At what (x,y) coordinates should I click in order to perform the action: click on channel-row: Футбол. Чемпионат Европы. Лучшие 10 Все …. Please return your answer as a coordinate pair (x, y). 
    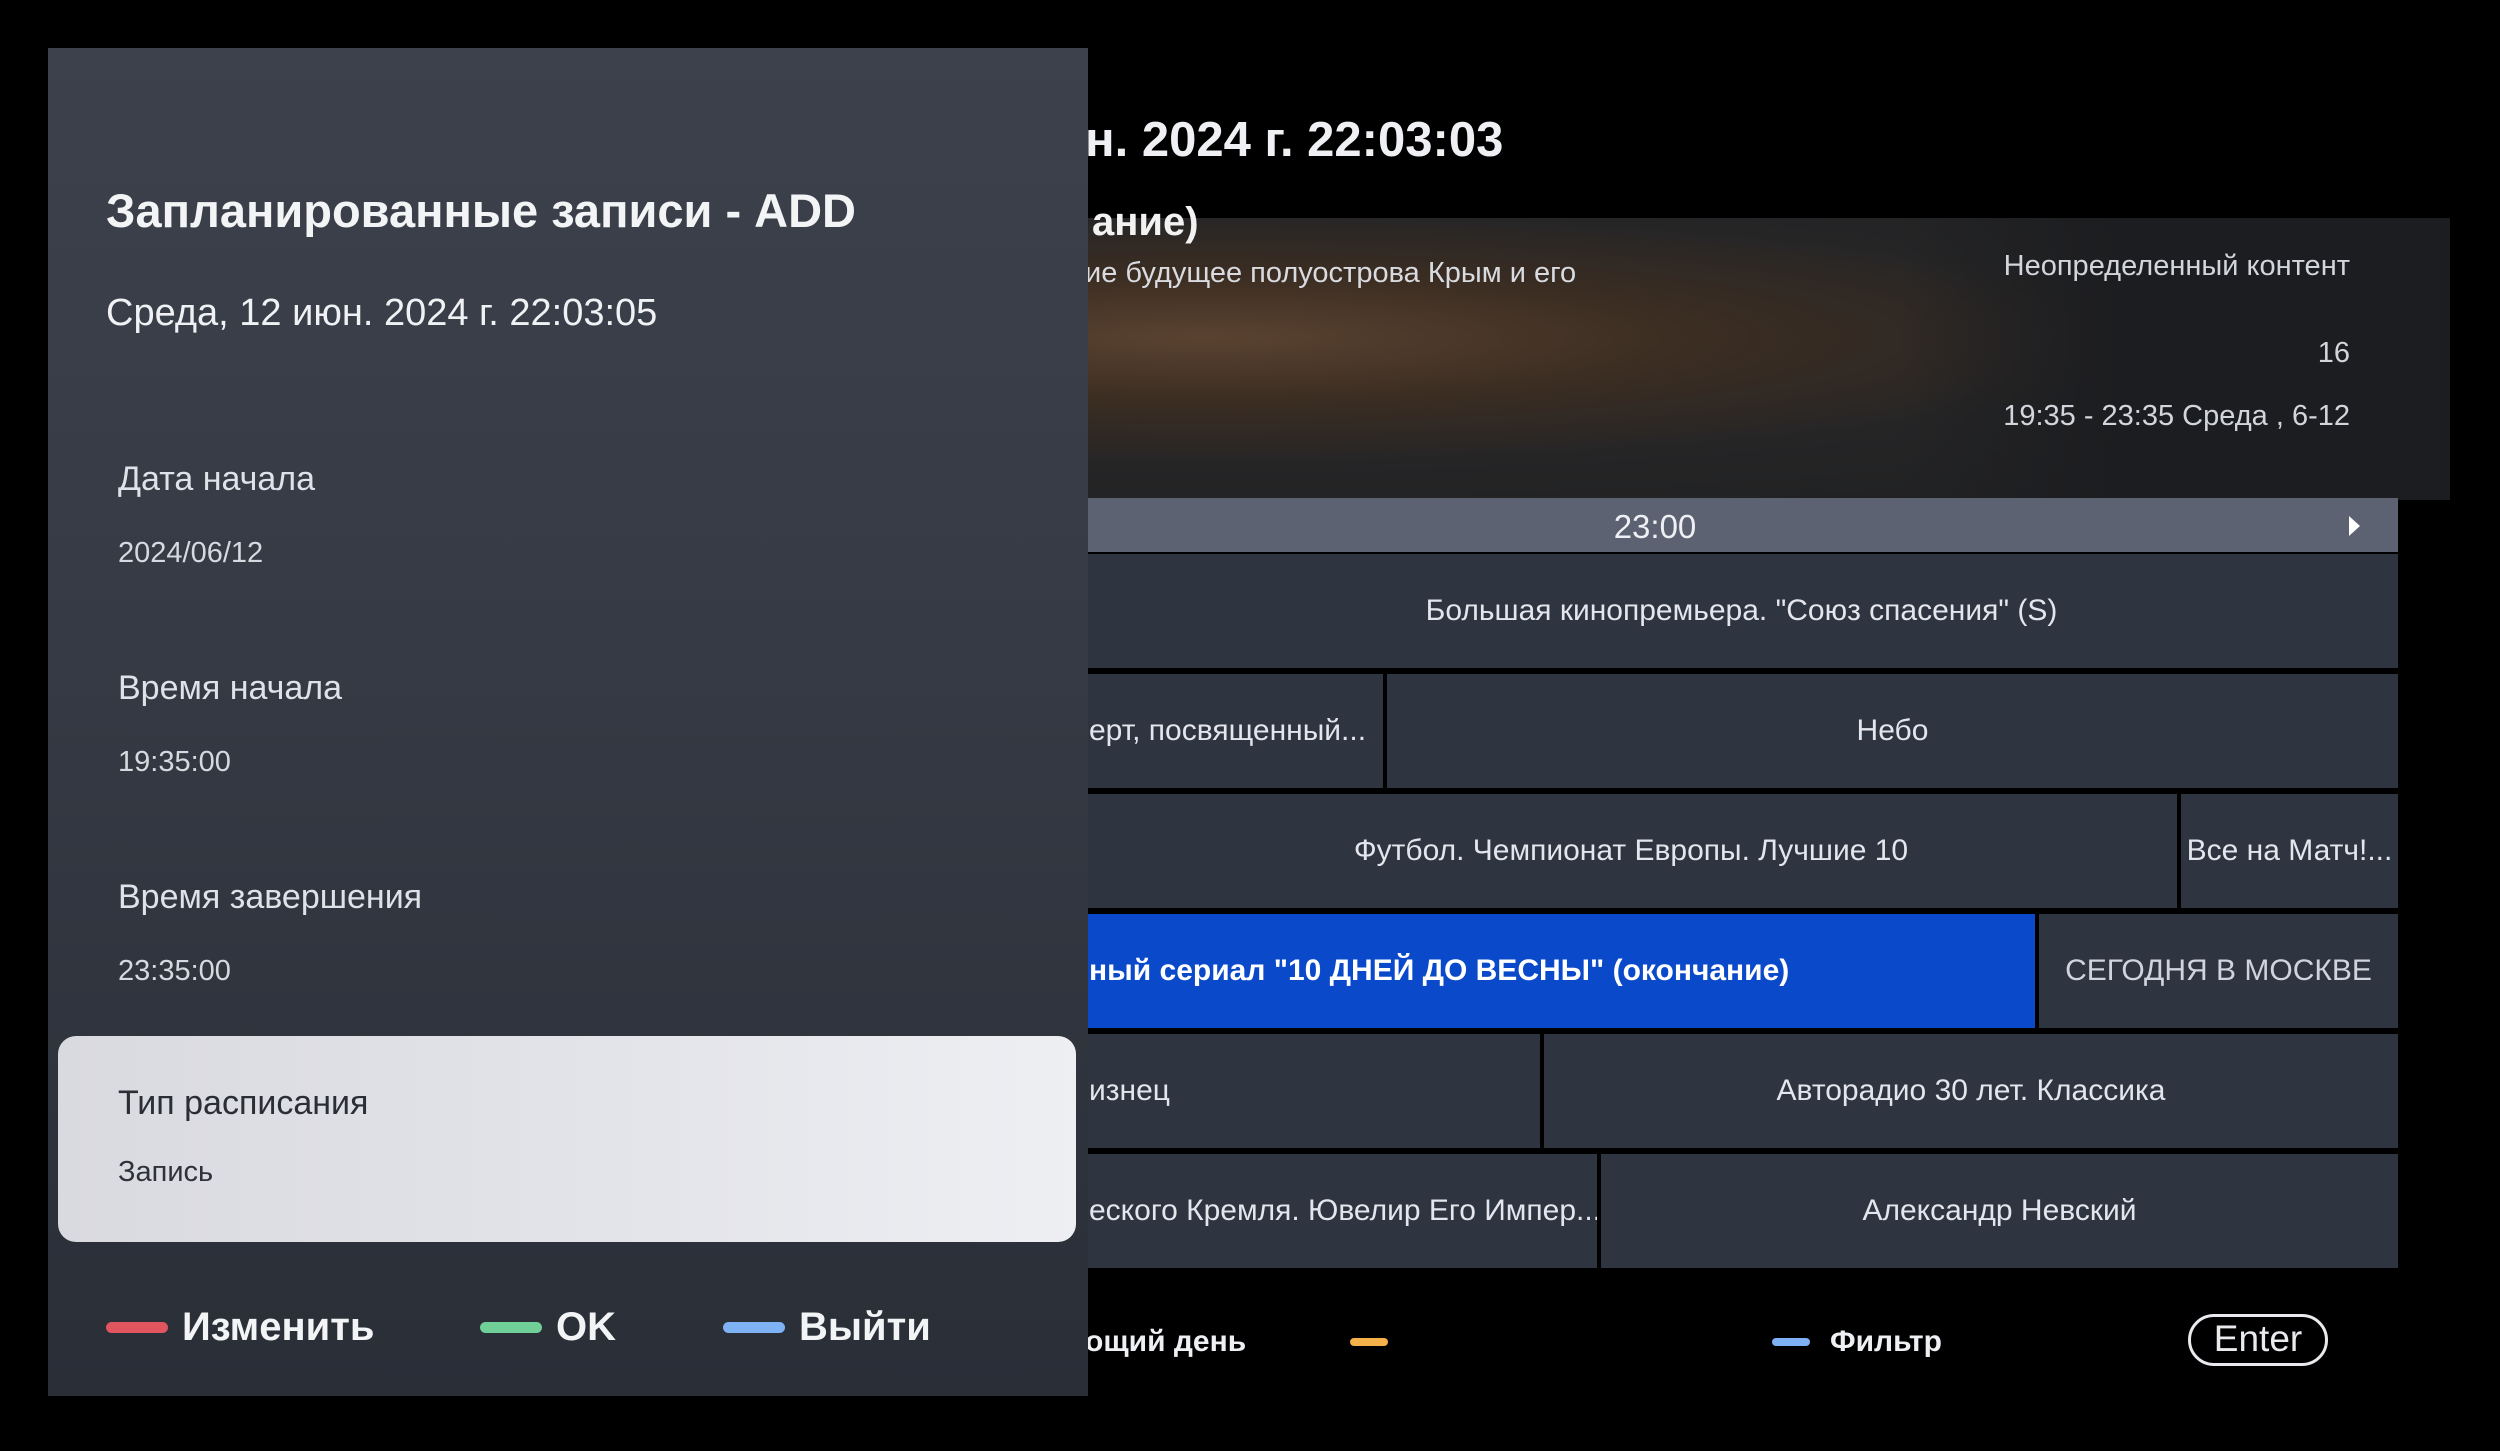
    Looking at the image, I should click on (1741, 851).